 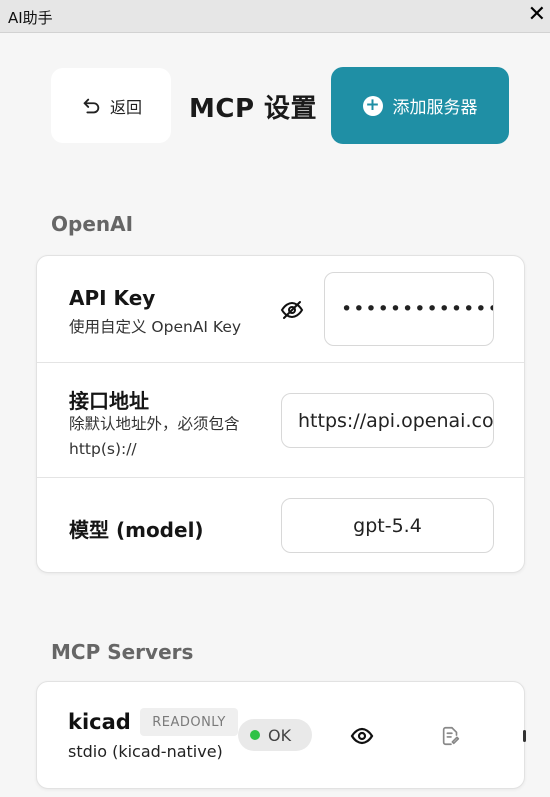 I want to click on api-key-title: API Key, so click(x=112, y=298).